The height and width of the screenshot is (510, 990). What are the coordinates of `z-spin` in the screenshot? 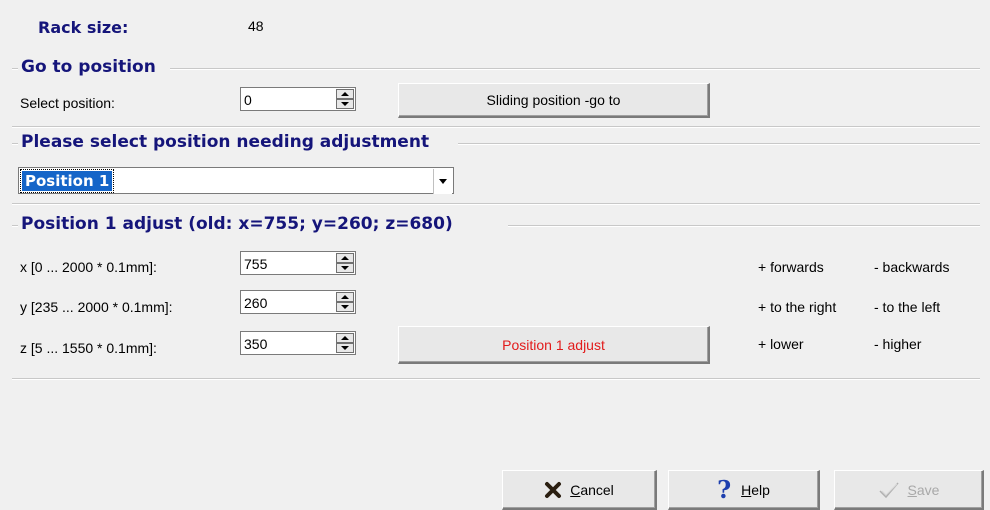 It's located at (298, 343).